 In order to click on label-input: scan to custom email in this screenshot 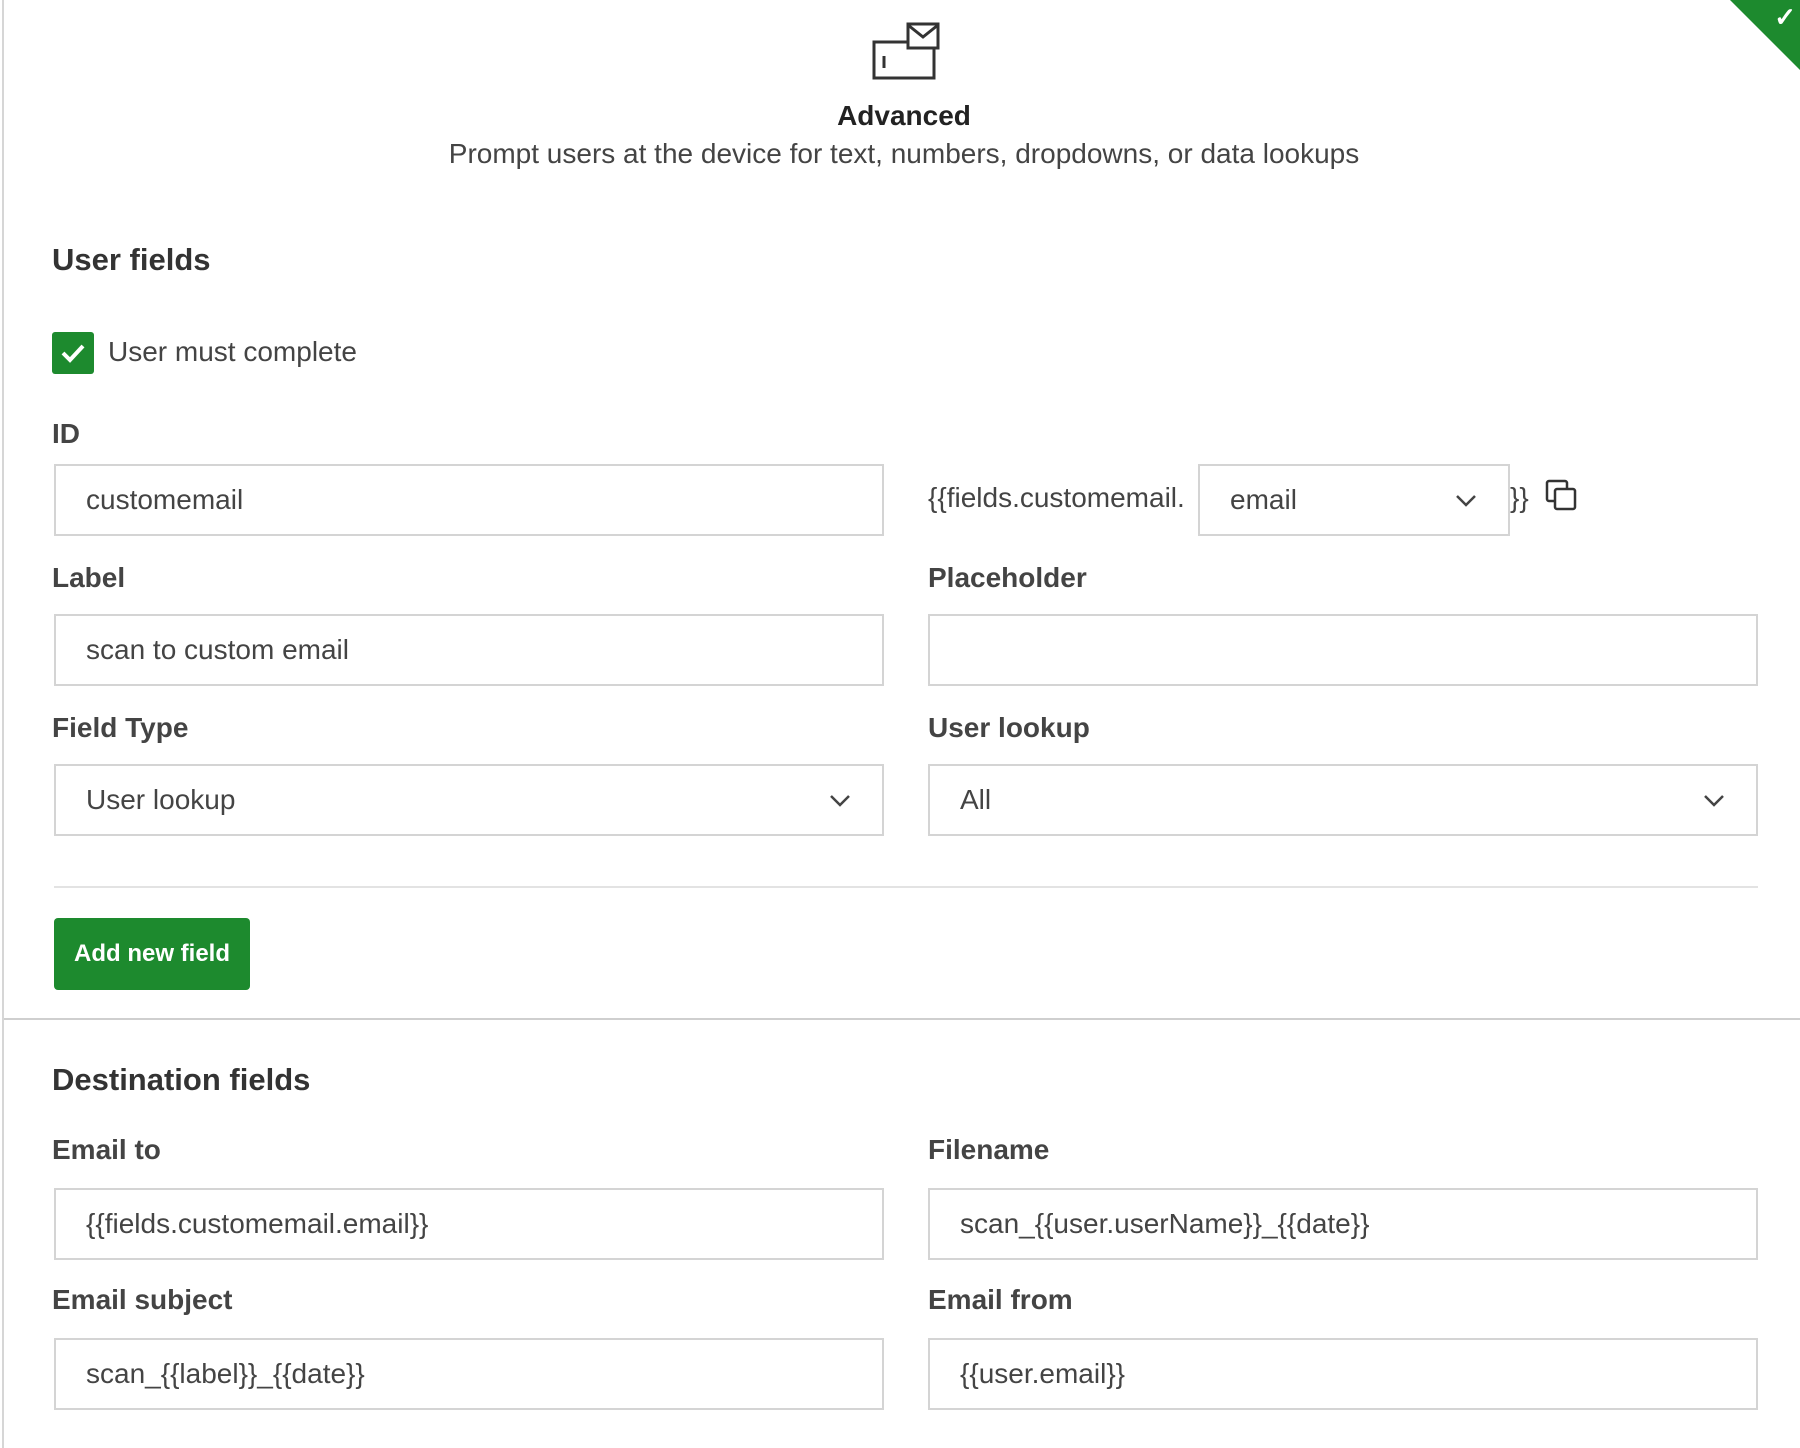, I will do `click(469, 650)`.